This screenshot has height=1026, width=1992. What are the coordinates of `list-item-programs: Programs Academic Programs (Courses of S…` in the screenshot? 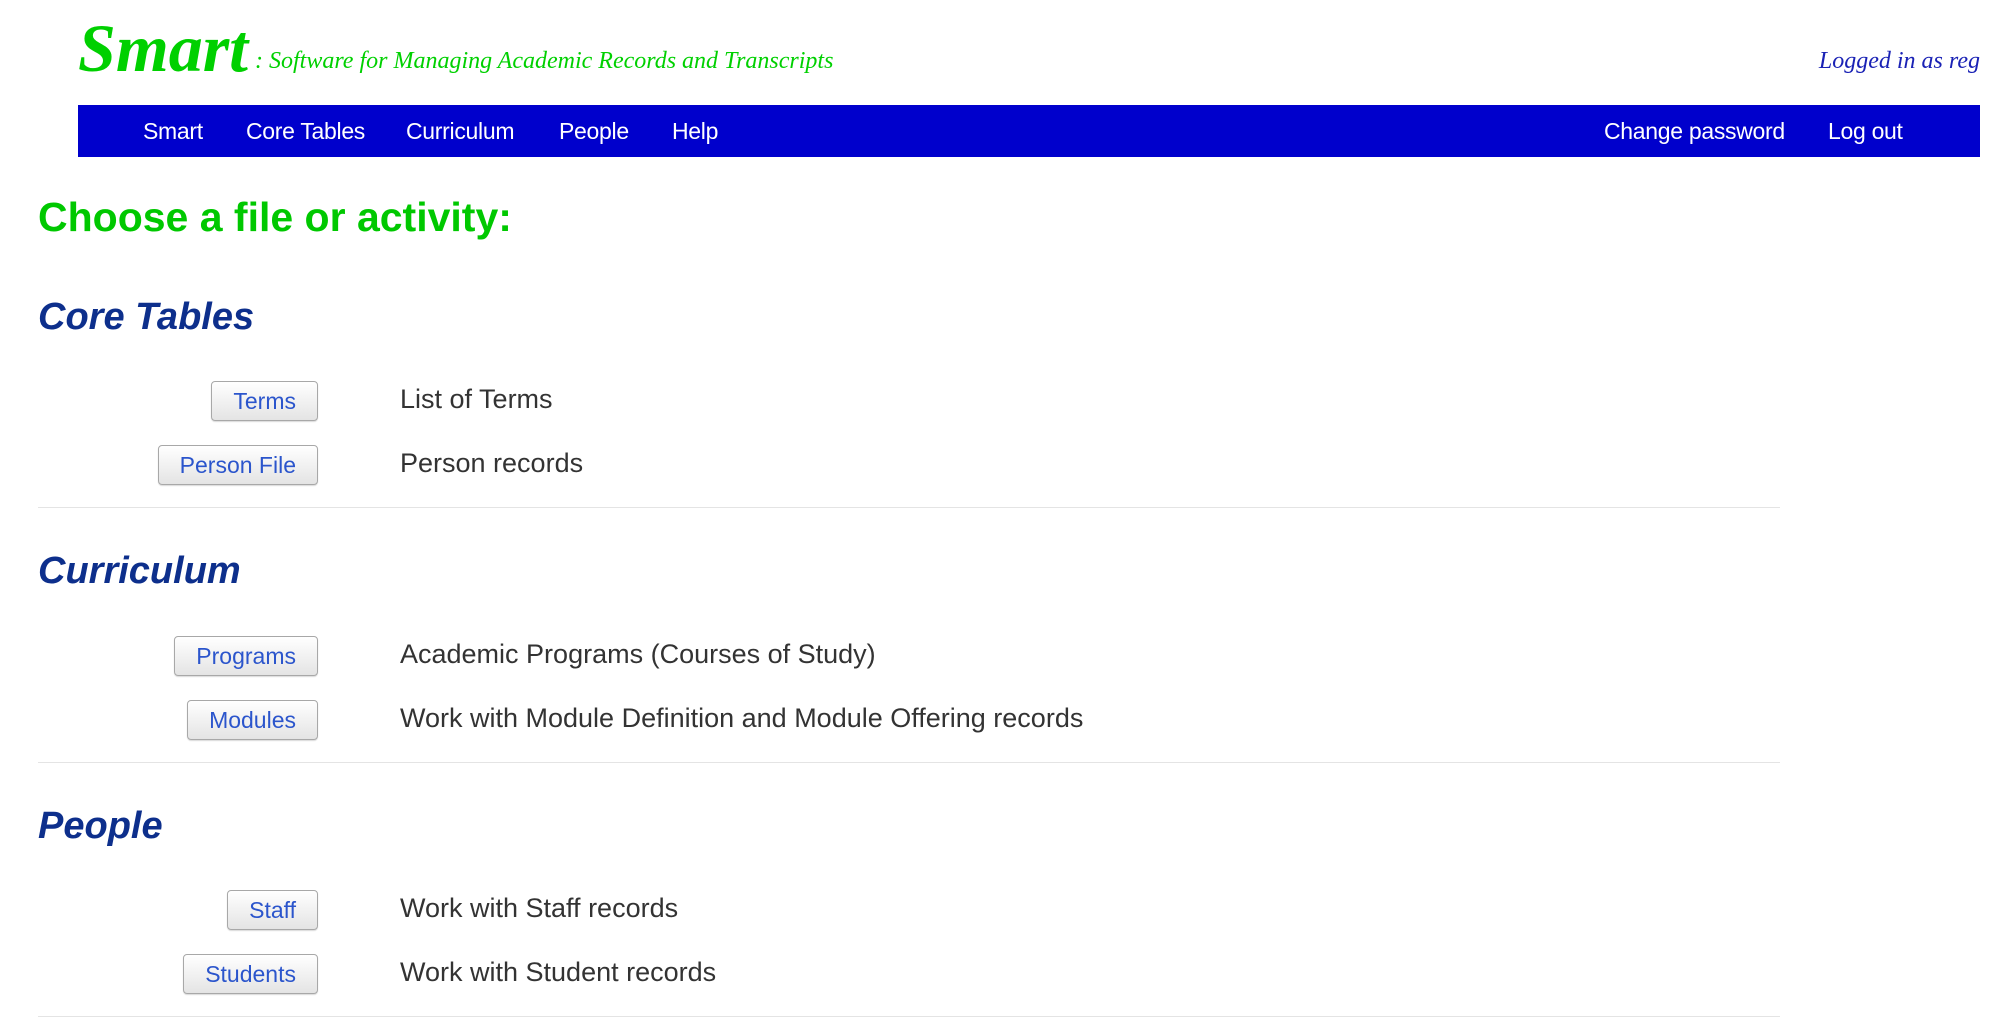 It's located at (890, 658).